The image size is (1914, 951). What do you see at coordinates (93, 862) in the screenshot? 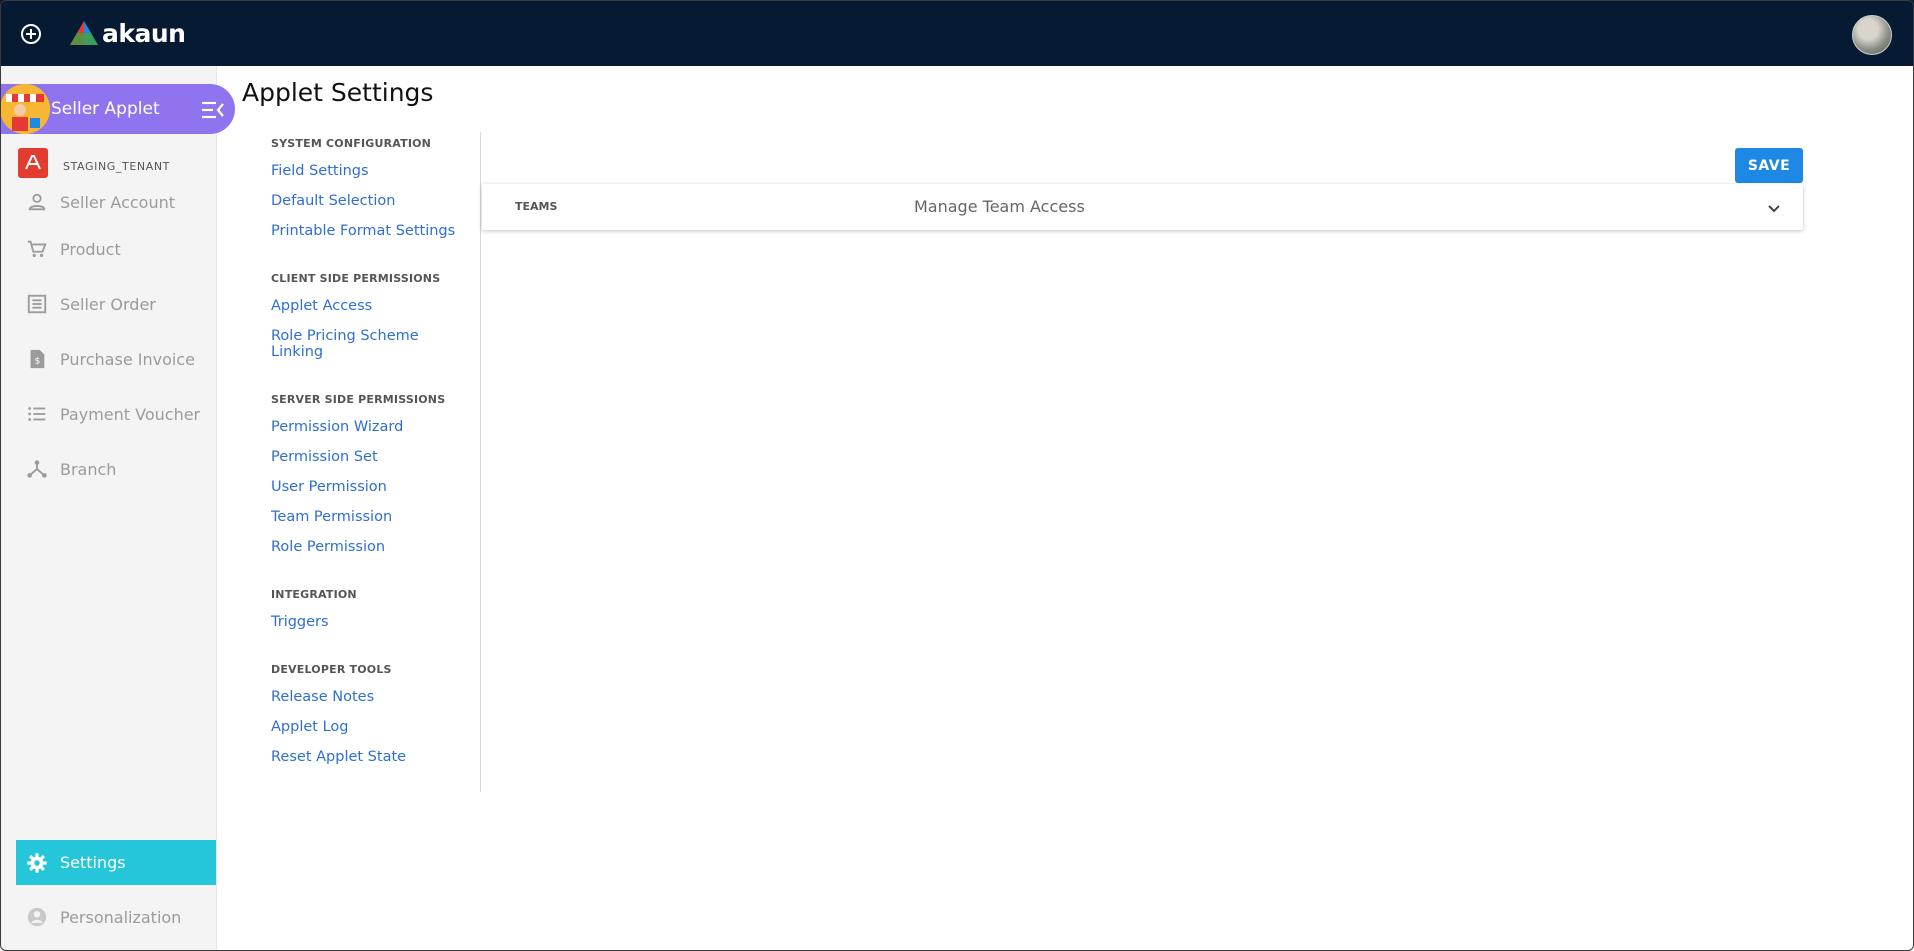
I see `settings-label: Settings` at bounding box center [93, 862].